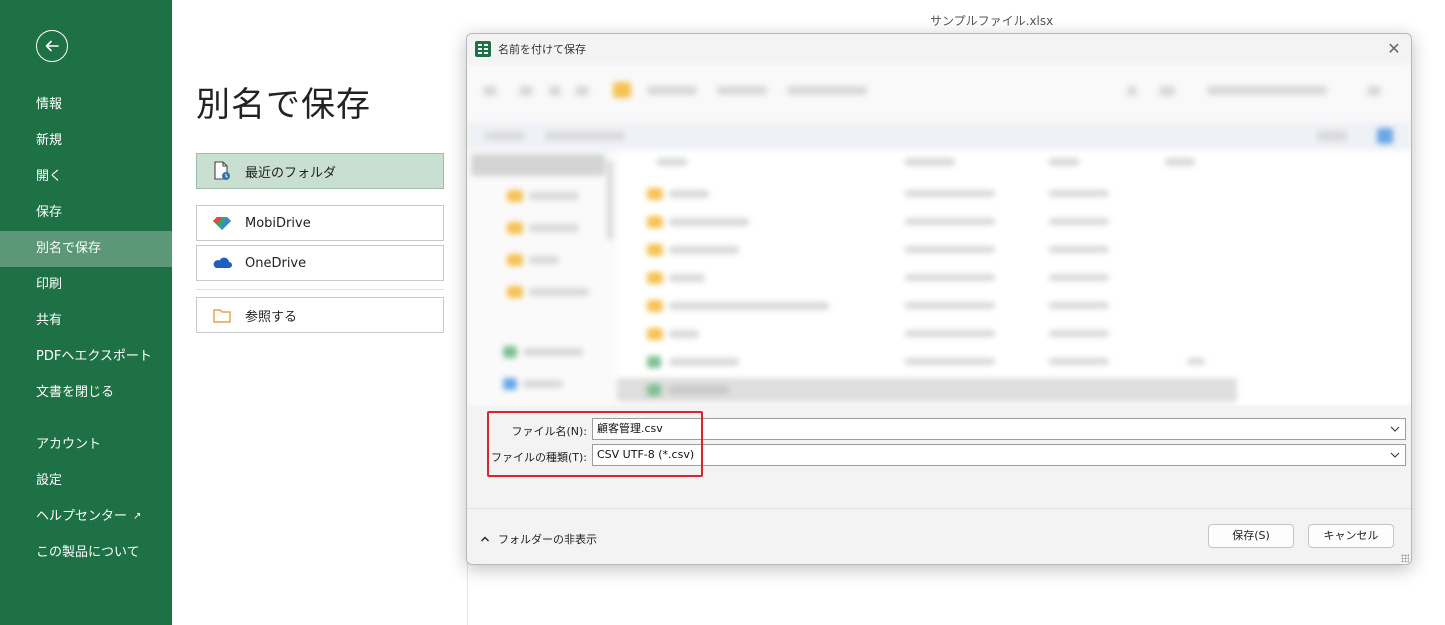 This screenshot has height=625, width=1445. Describe the element at coordinates (320, 223) in the screenshot. I see `location-mobidrive: MobiDrive` at that location.